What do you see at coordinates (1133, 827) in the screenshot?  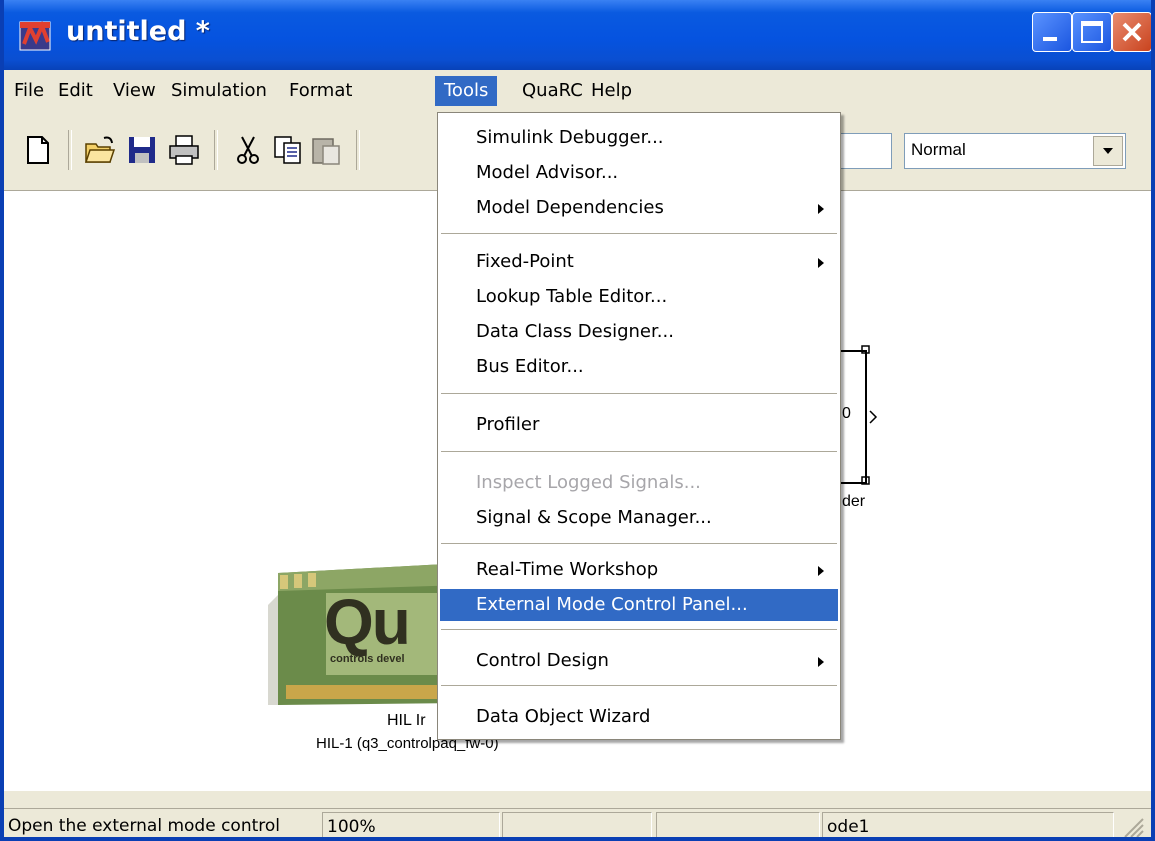 I see `resize-grip-icon` at bounding box center [1133, 827].